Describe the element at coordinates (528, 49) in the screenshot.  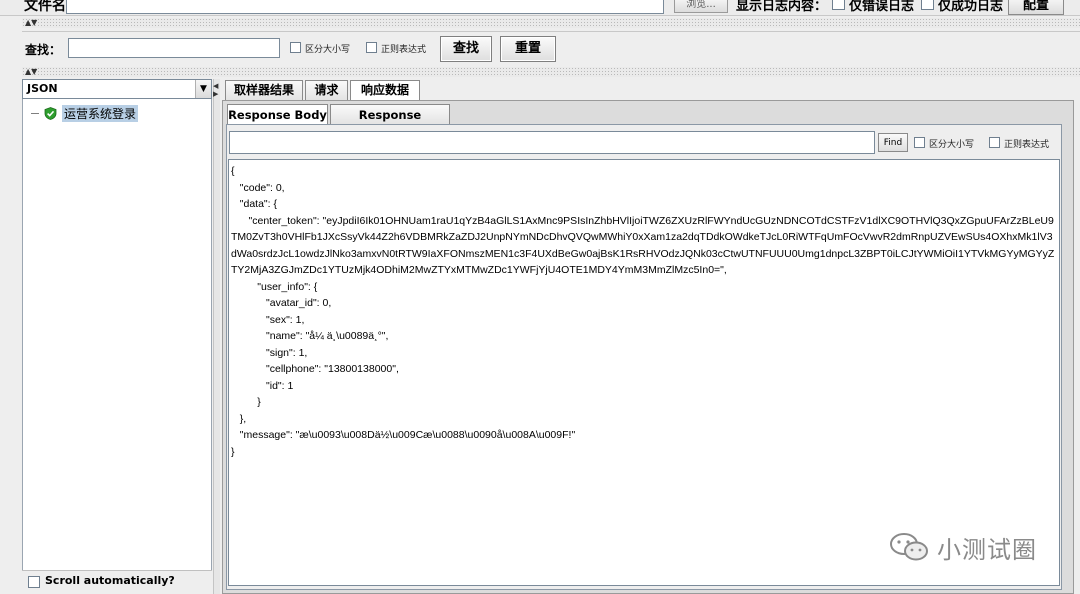
I see `reset-button: 重置` at that location.